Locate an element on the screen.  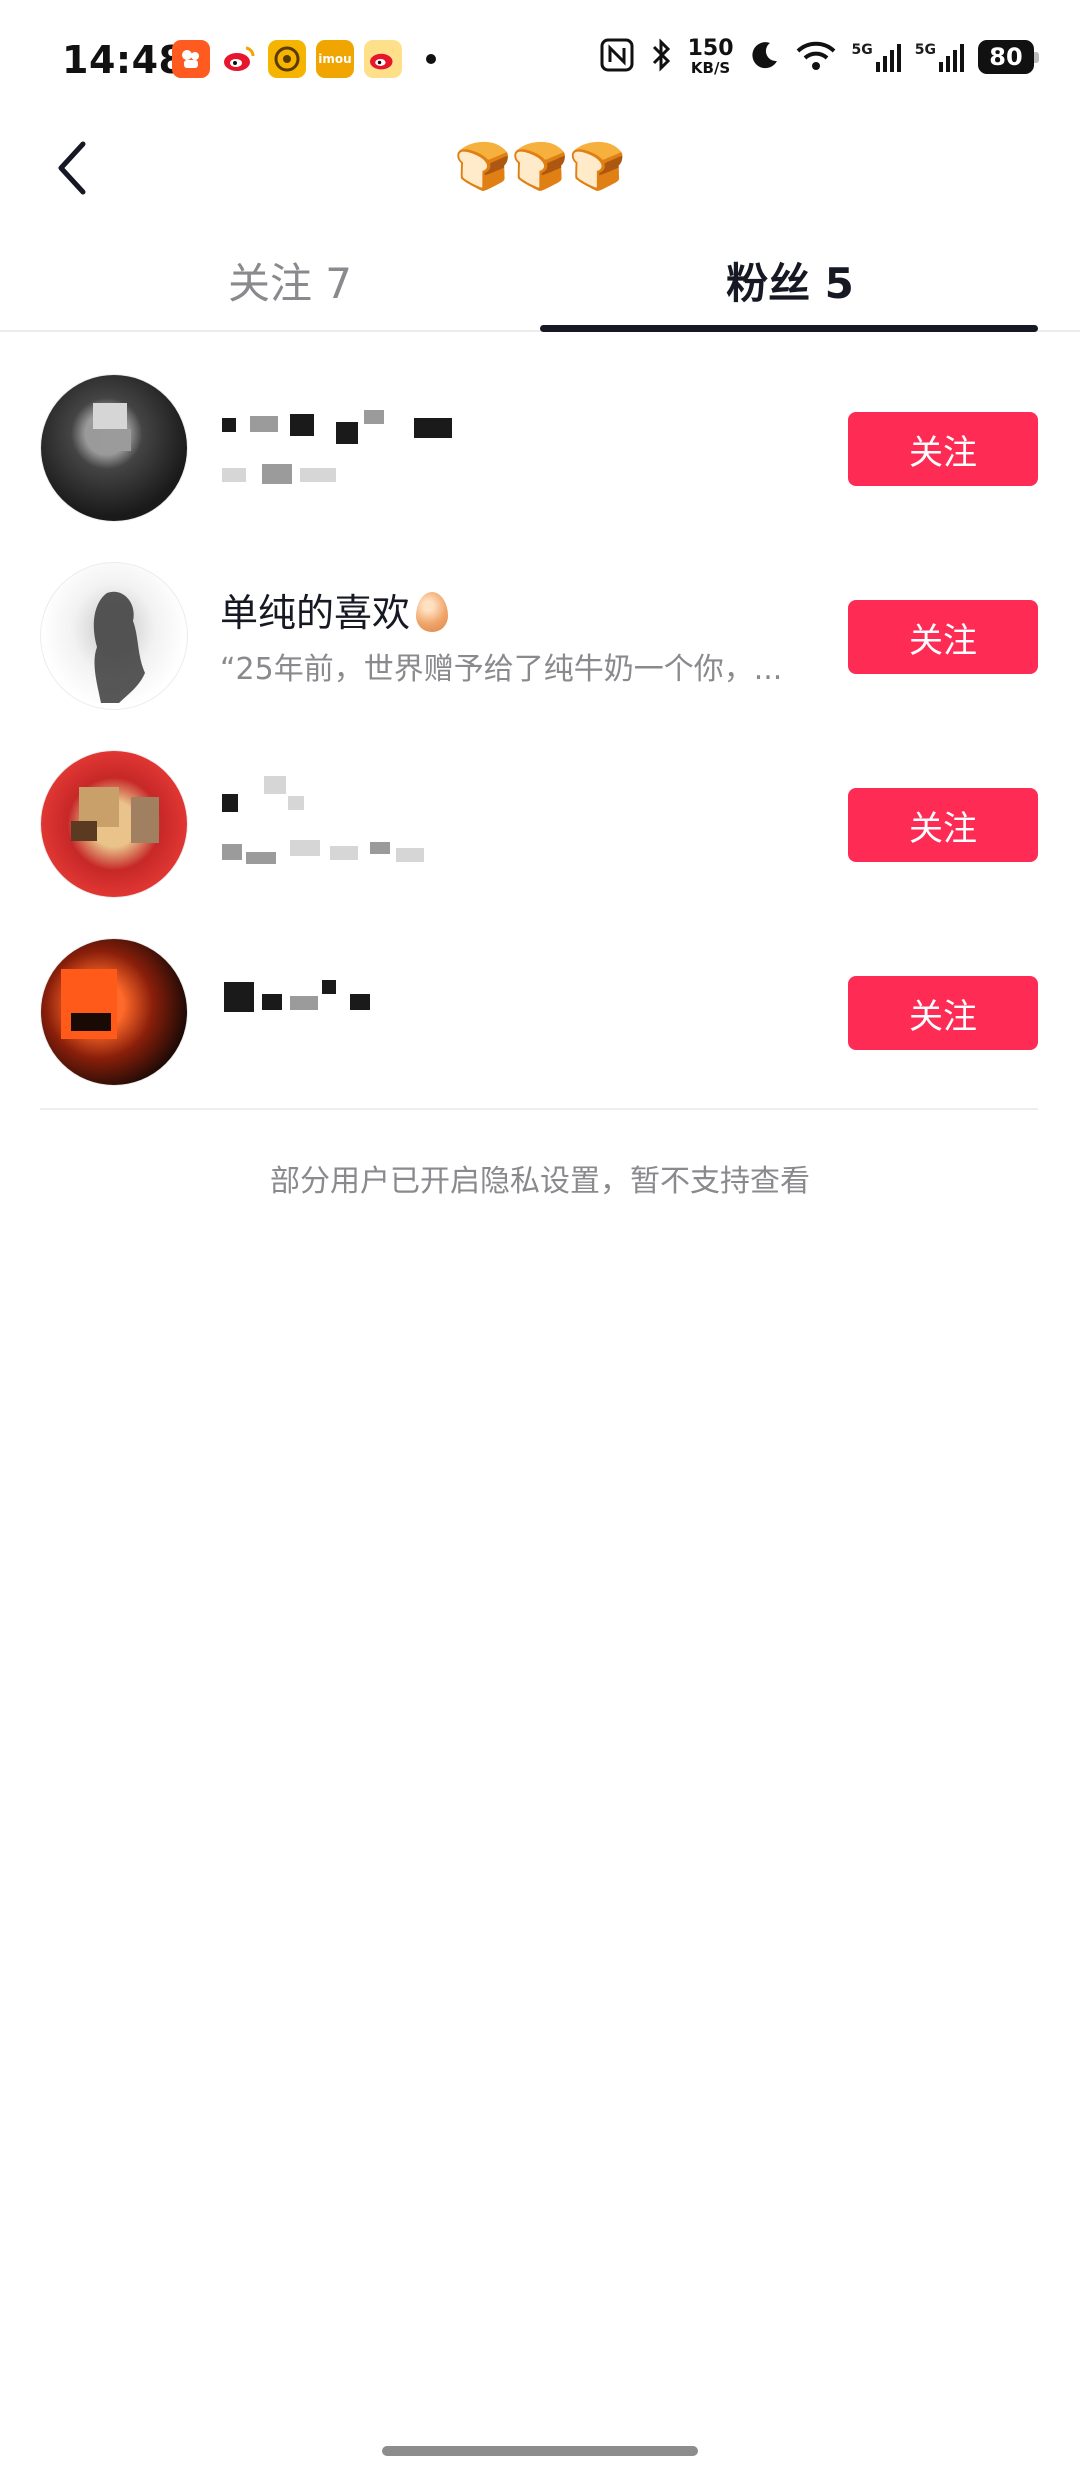
kuaishou-app-icon is located at coordinates (191, 59).